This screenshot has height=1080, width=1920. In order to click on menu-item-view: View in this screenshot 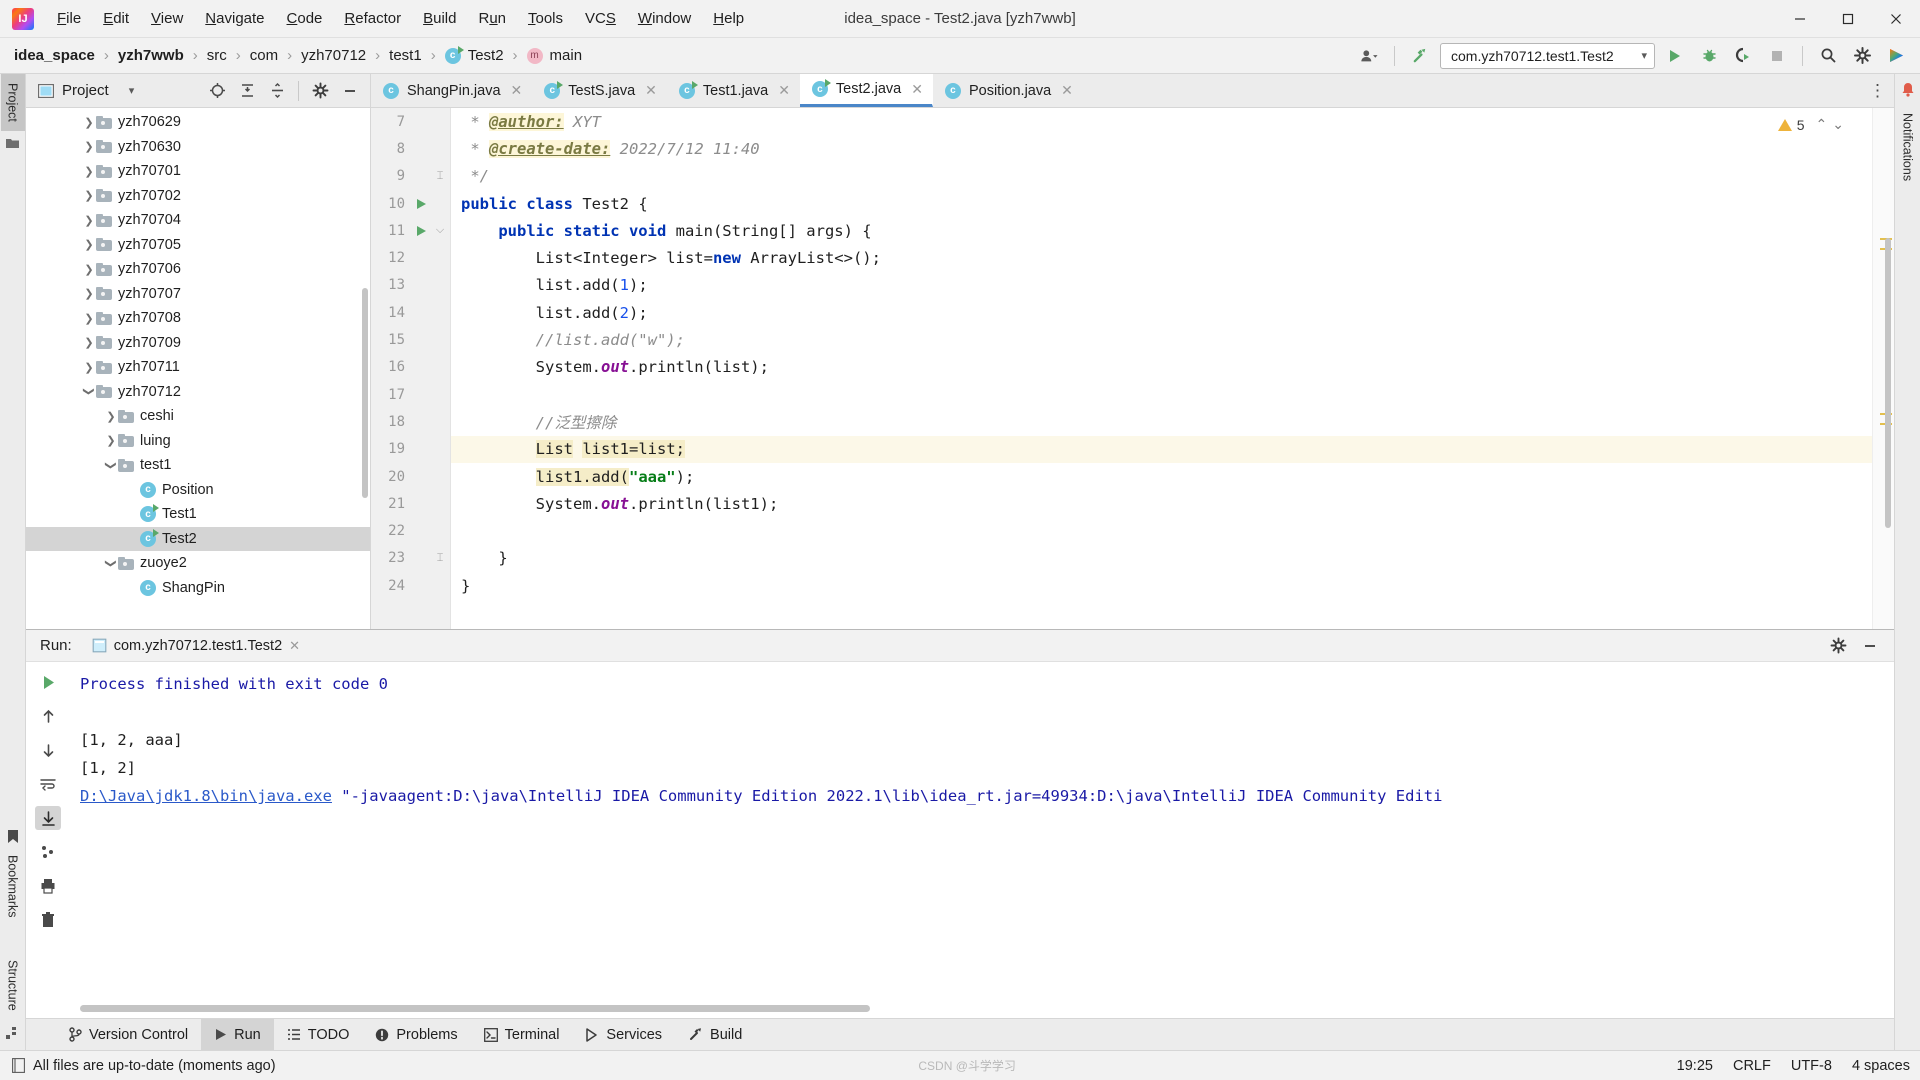, I will do `click(167, 18)`.